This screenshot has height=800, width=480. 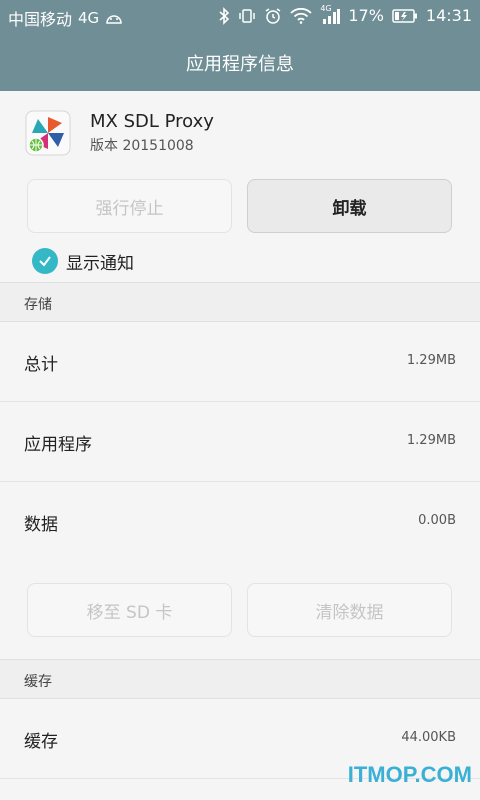 I want to click on row-label: 缓存, so click(x=41, y=742).